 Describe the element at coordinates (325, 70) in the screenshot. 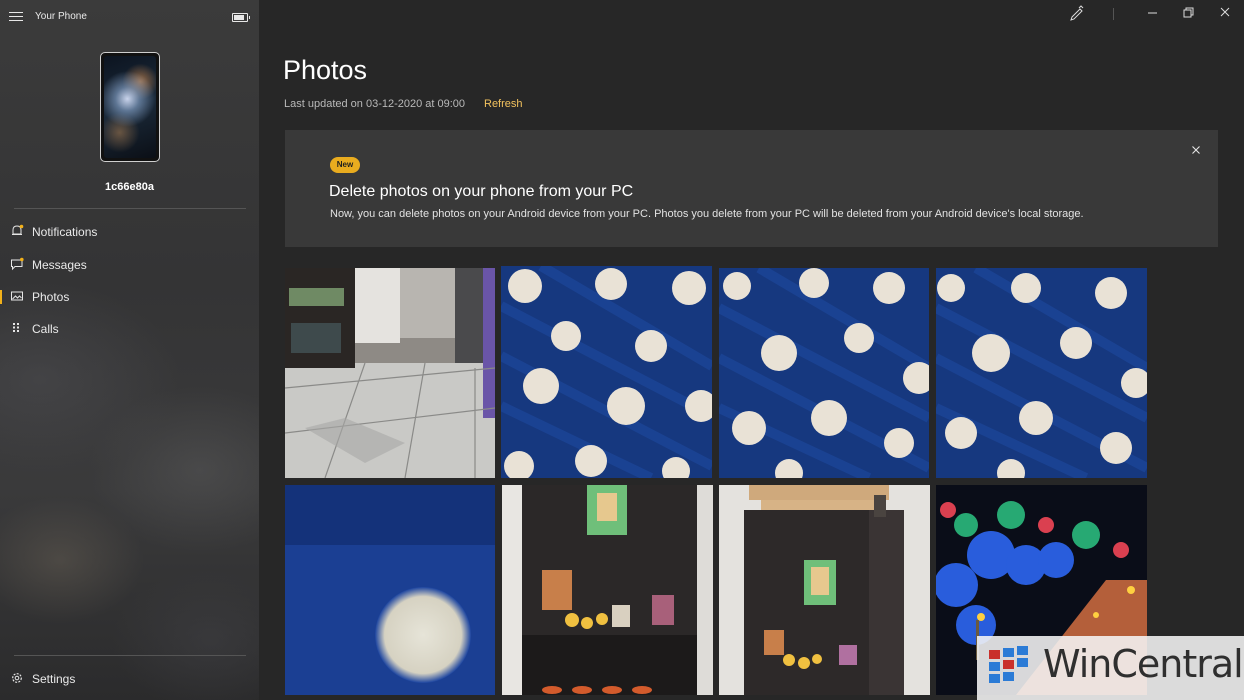

I see `page-title: Photos` at that location.